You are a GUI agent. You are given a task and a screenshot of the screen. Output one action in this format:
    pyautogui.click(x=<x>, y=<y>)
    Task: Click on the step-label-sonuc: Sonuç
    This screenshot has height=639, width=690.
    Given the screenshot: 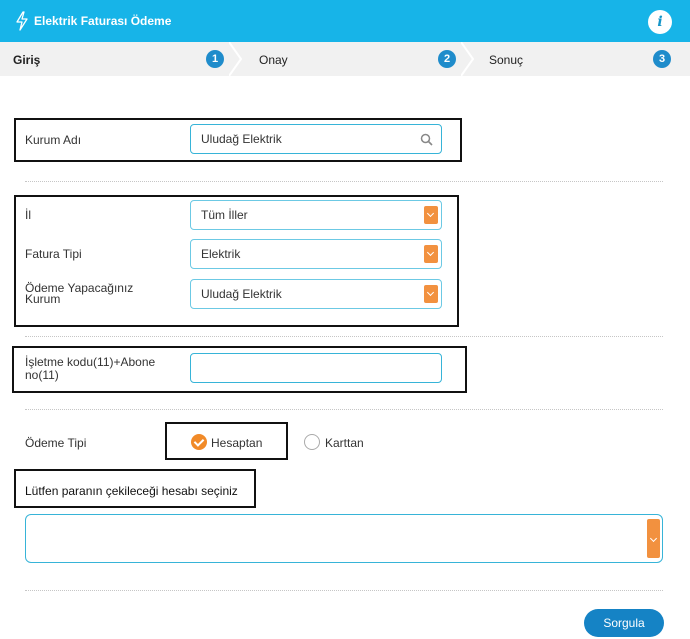 What is the action you would take?
    pyautogui.click(x=506, y=60)
    